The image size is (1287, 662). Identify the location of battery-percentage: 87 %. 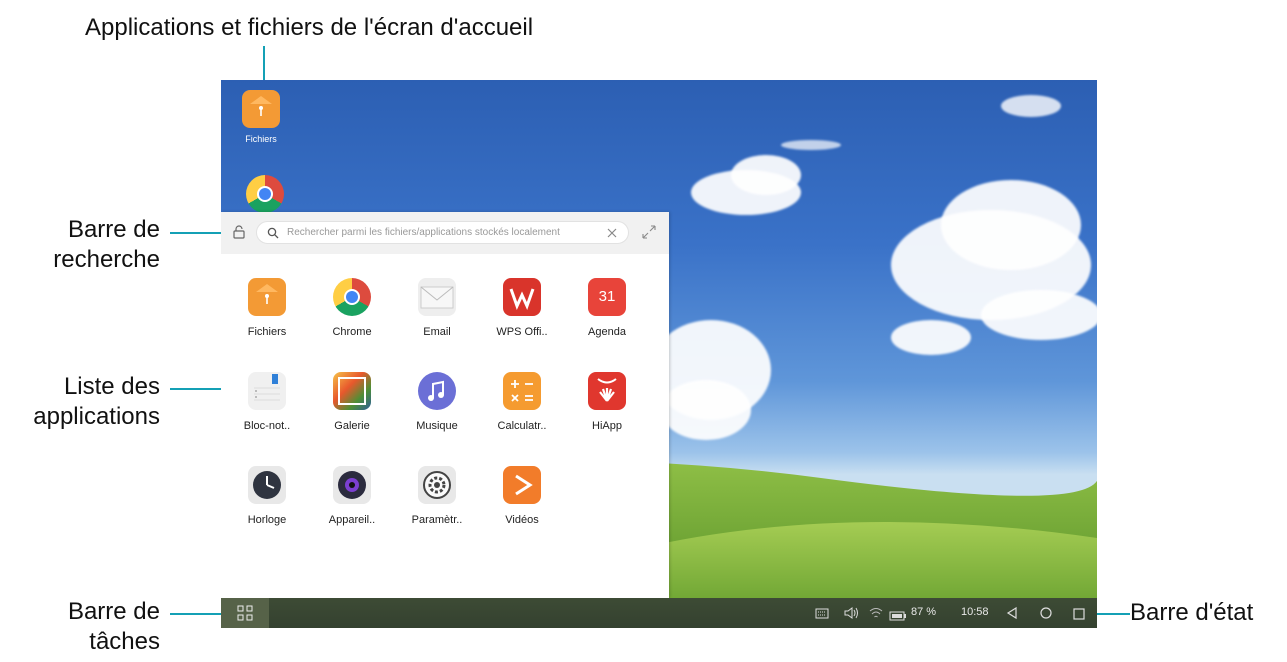
(924, 612).